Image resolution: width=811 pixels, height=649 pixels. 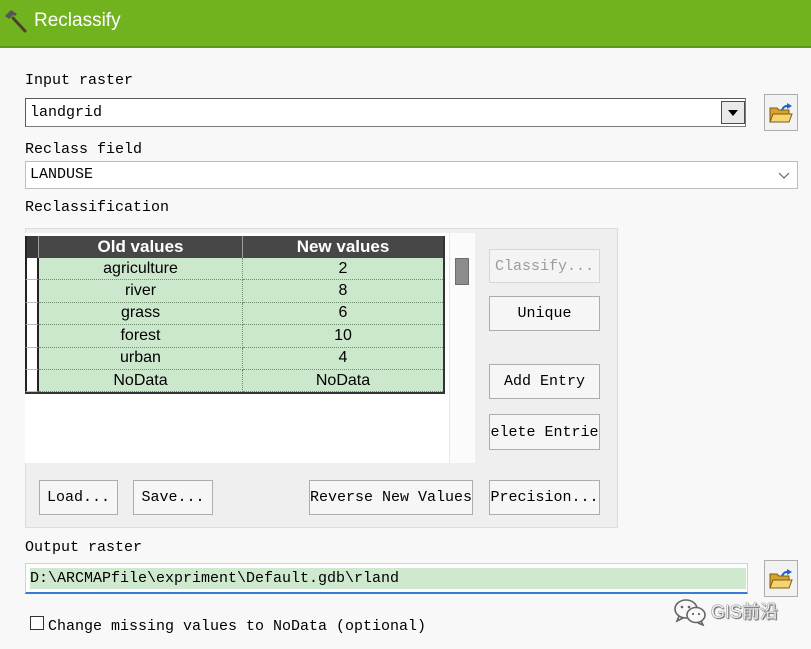 I want to click on table-scrollbar-thumb, so click(x=462, y=271).